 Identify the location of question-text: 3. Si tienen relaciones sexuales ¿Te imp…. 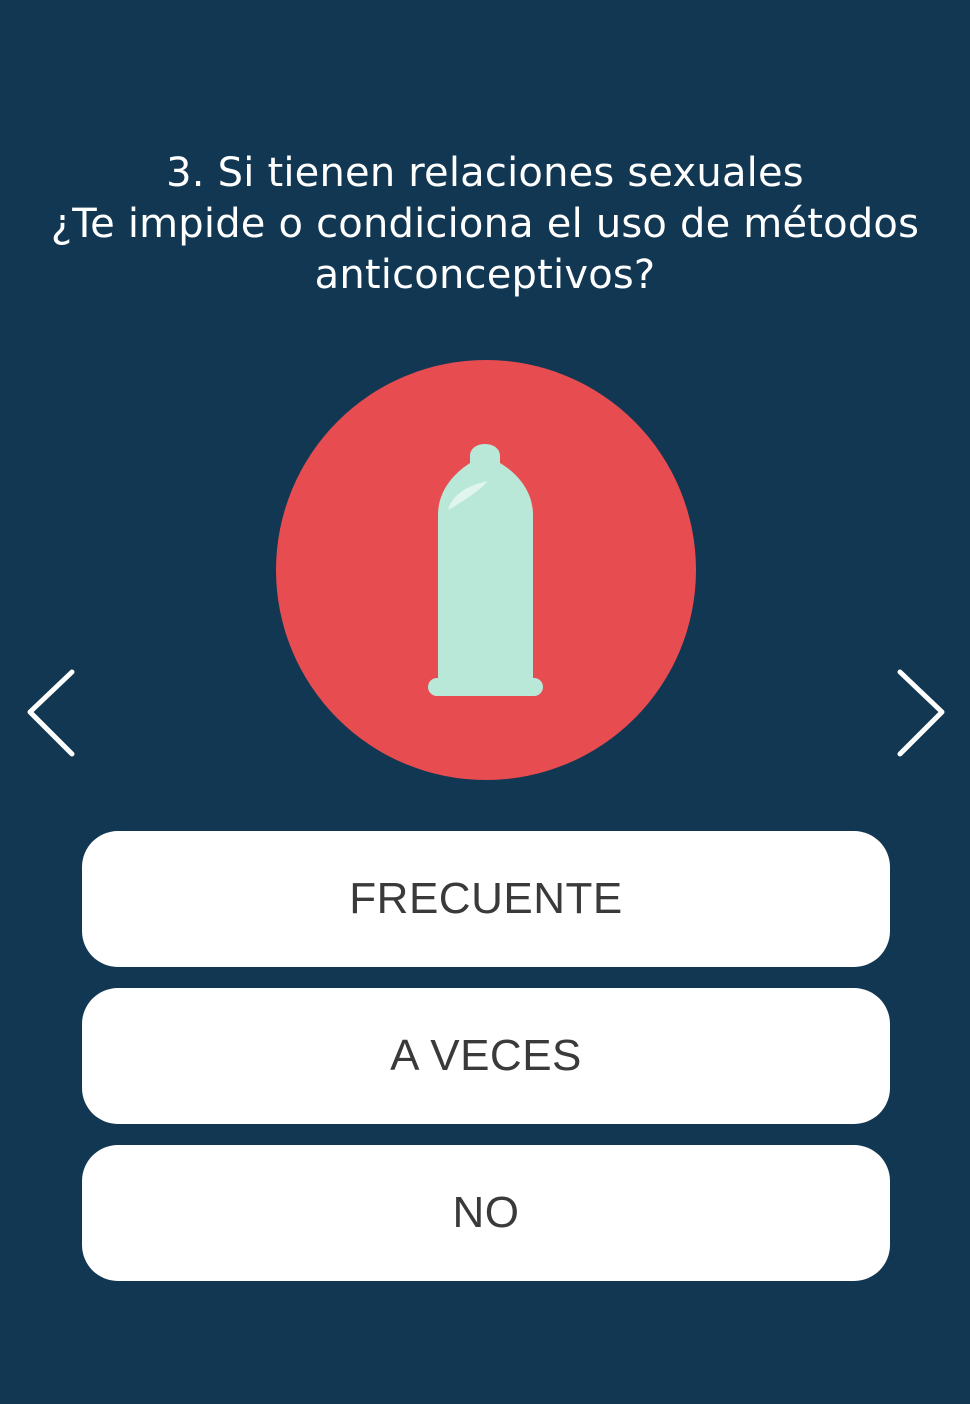
(485, 224).